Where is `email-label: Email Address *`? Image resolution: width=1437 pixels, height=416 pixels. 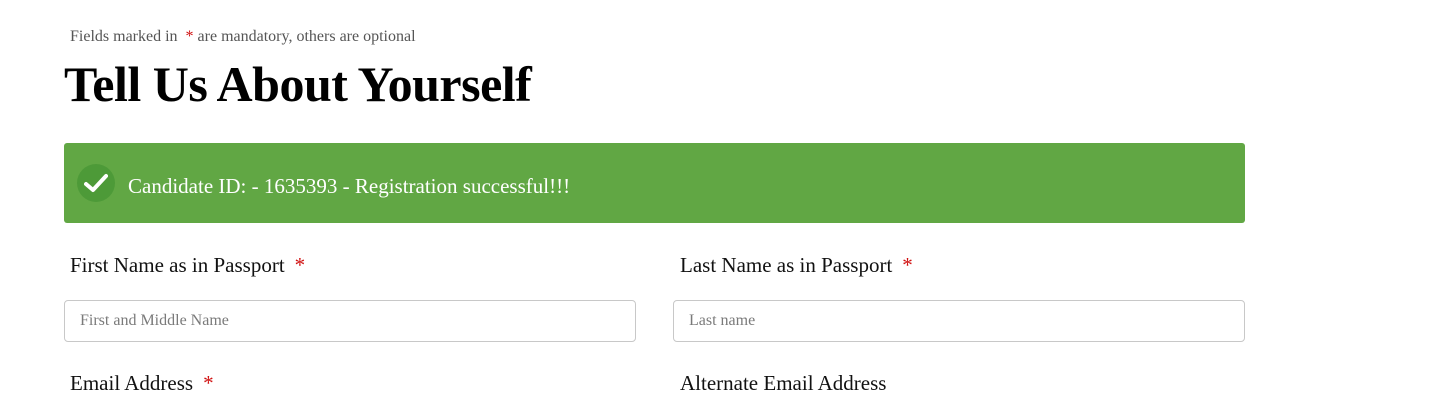 email-label: Email Address * is located at coordinates (142, 383).